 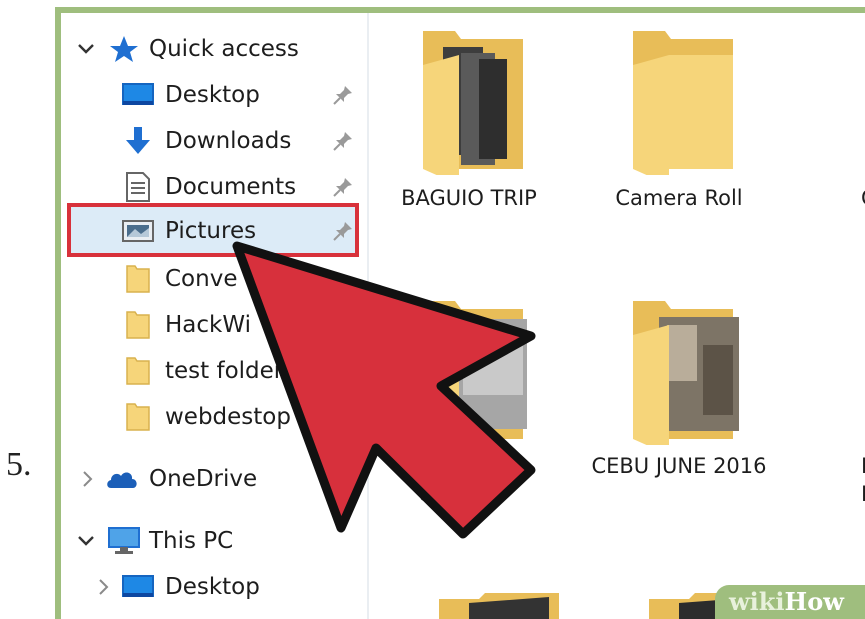 What do you see at coordinates (138, 187) in the screenshot?
I see `document-icon` at bounding box center [138, 187].